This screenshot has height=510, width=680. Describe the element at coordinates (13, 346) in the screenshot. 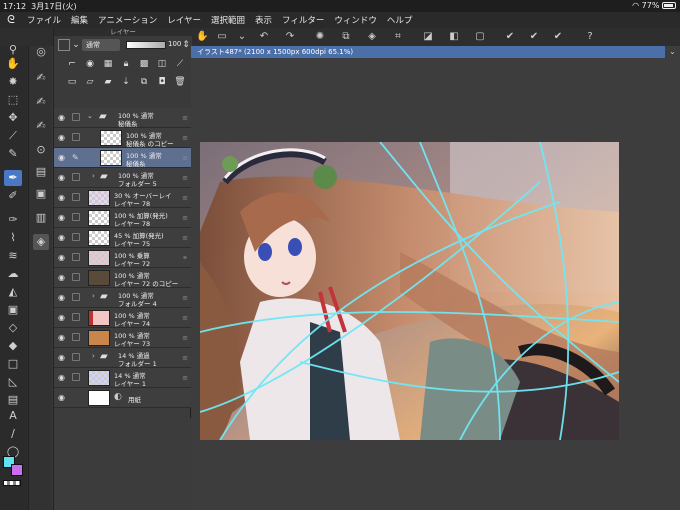

I see `fill-bucket-tool-icon: ◆` at that location.